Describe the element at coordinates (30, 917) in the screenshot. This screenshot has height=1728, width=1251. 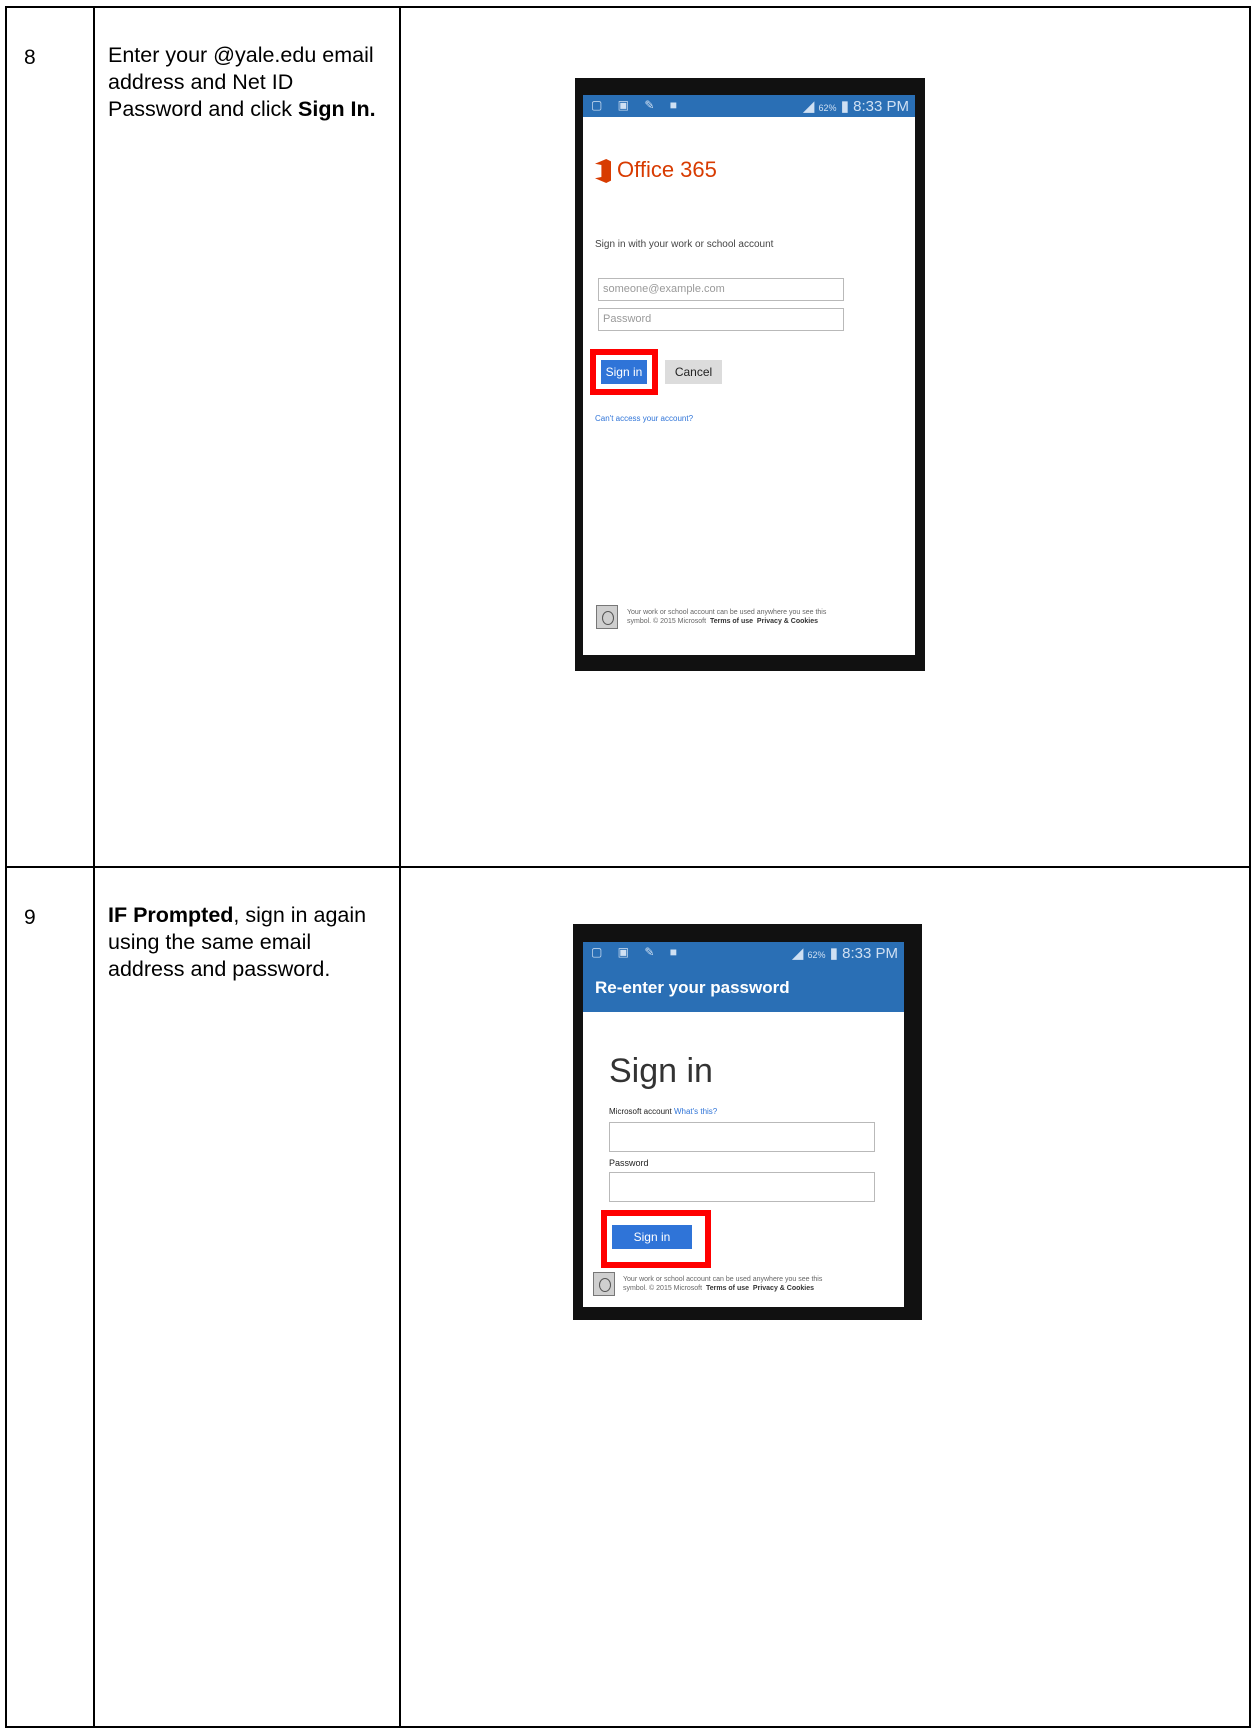
I see `step-number: 9` at that location.